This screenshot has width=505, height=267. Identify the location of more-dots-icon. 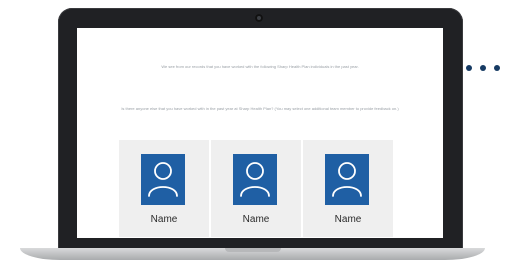
(484, 70).